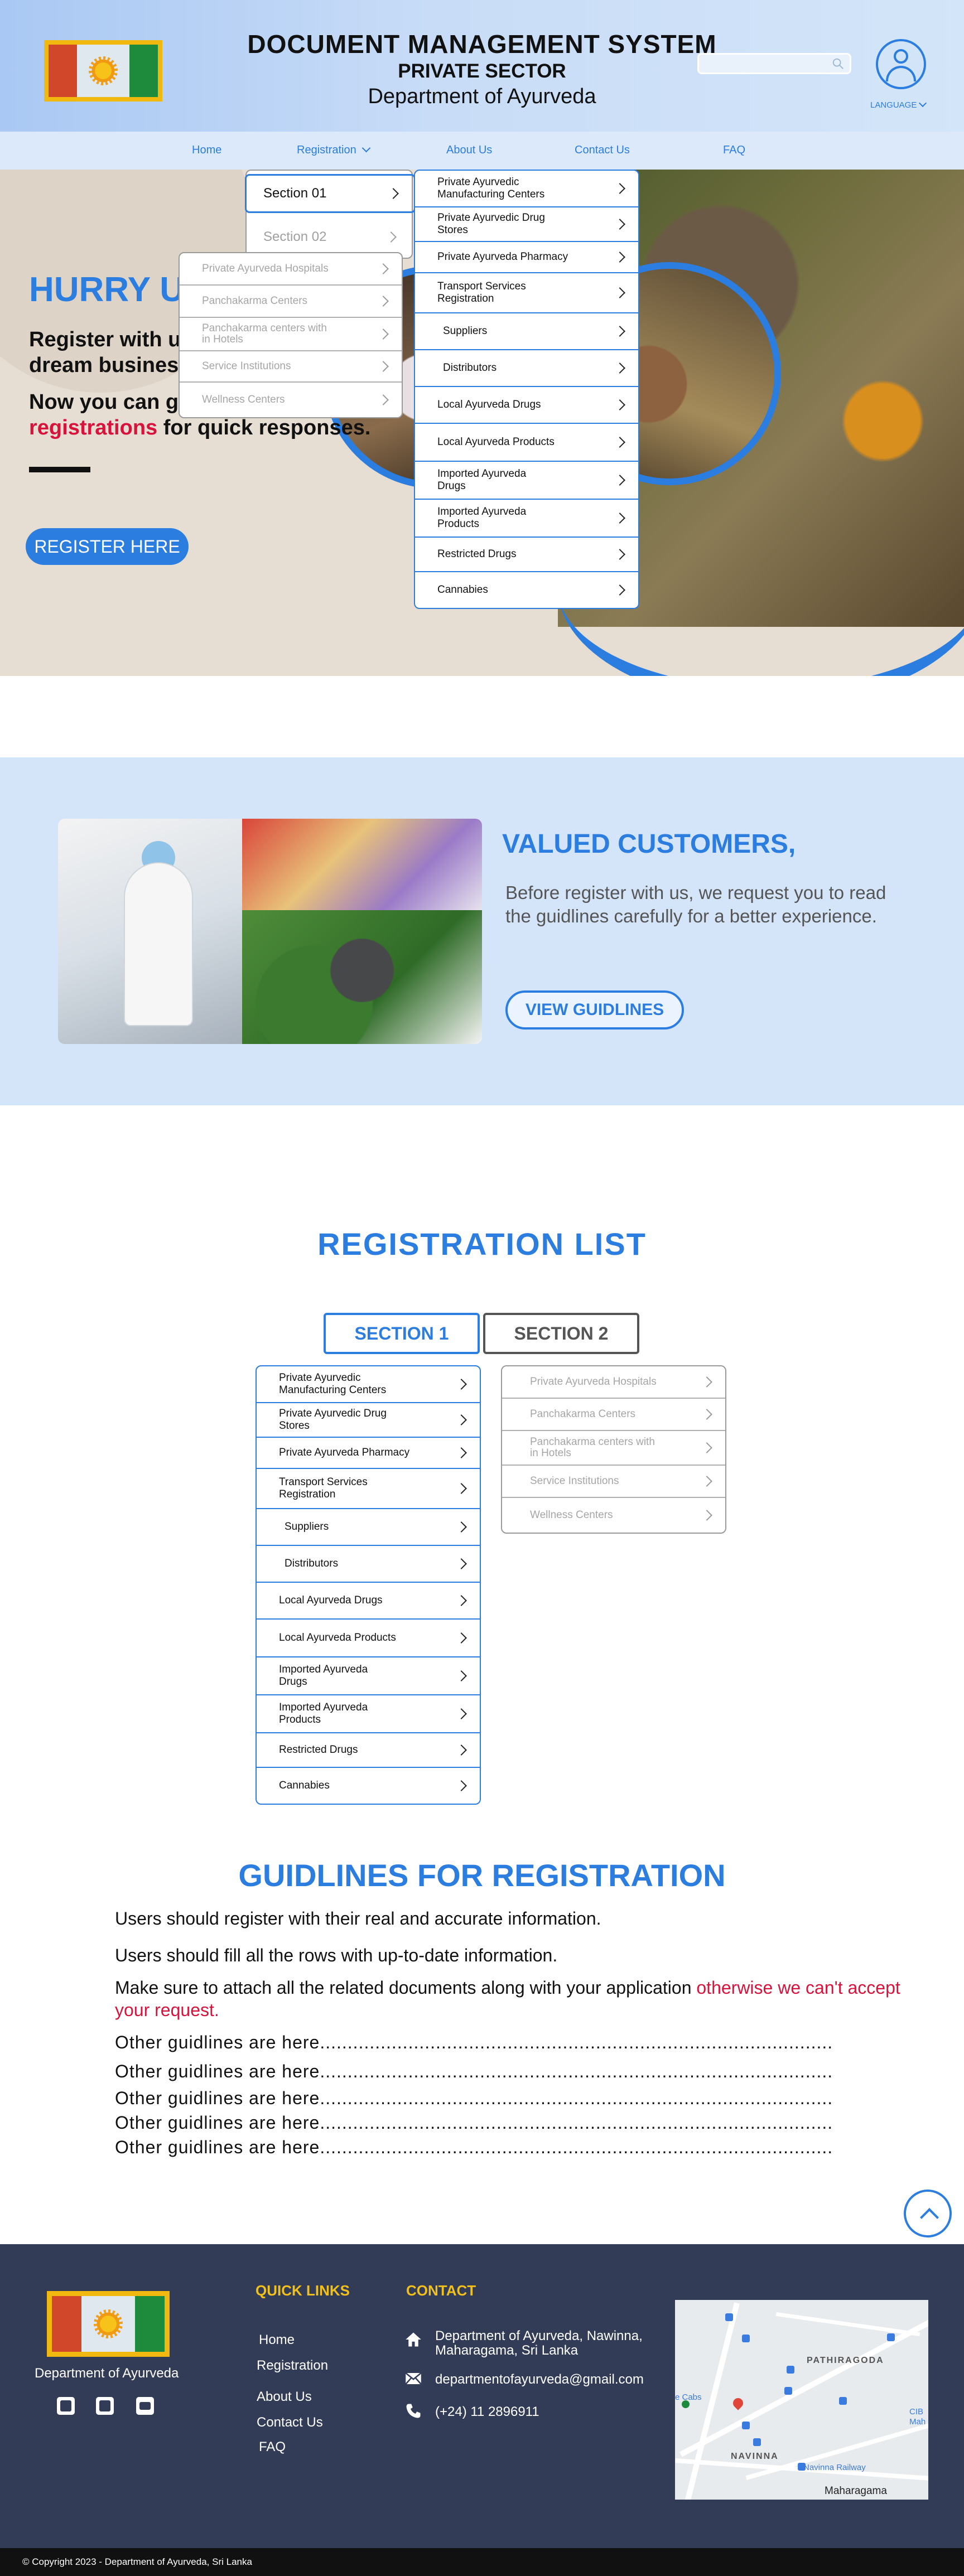 The height and width of the screenshot is (2576, 964). Describe the element at coordinates (482, 96) in the screenshot. I see `department-name: Department of Ayurveda` at that location.